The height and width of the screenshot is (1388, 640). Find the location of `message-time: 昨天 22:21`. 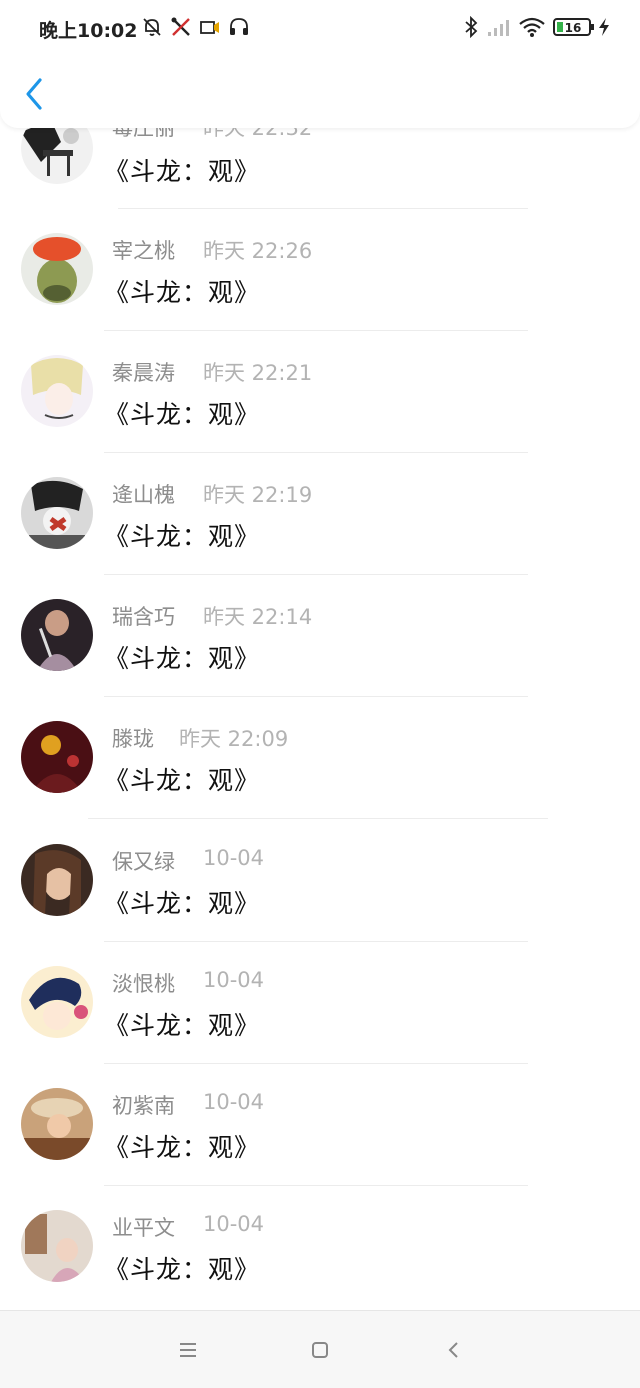

message-time: 昨天 22:21 is located at coordinates (258, 373).